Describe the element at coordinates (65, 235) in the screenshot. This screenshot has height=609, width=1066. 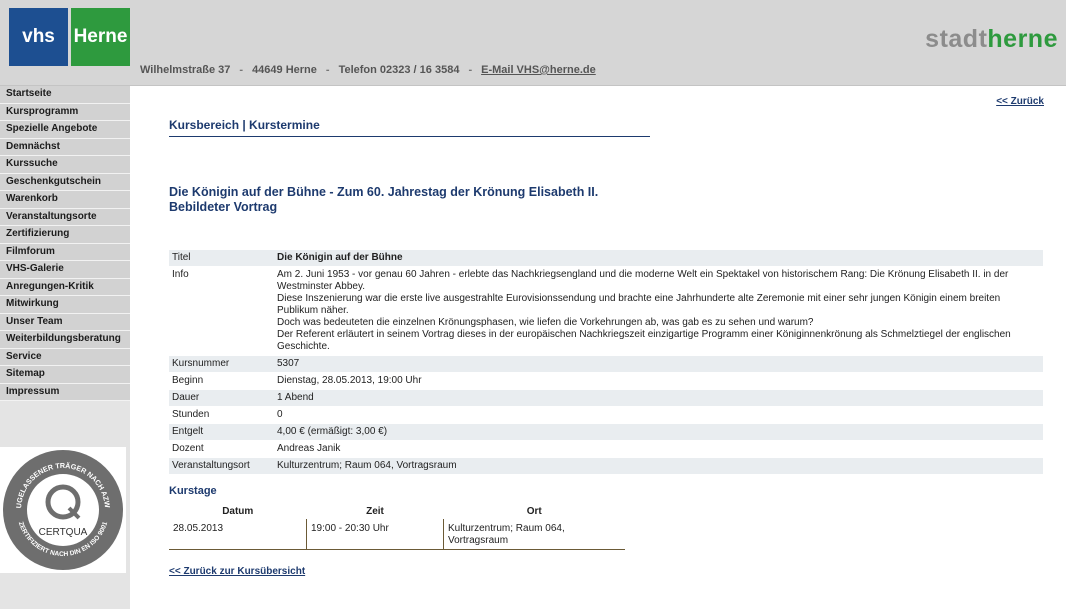
I see `nav-item-zertifizierung: Zertifizierung` at that location.